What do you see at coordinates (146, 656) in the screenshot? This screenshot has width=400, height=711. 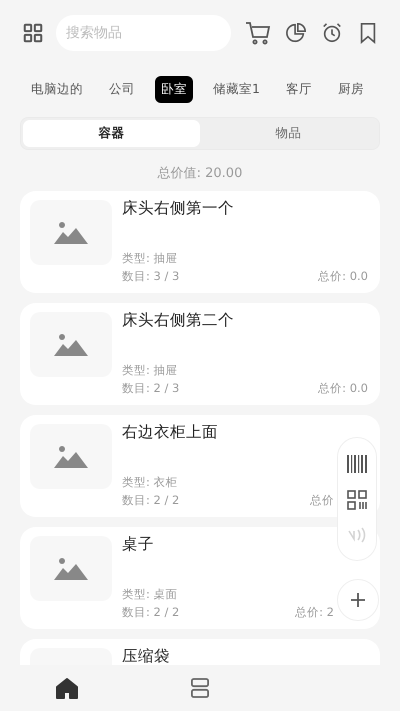 I see `container-title: 压缩袋` at bounding box center [146, 656].